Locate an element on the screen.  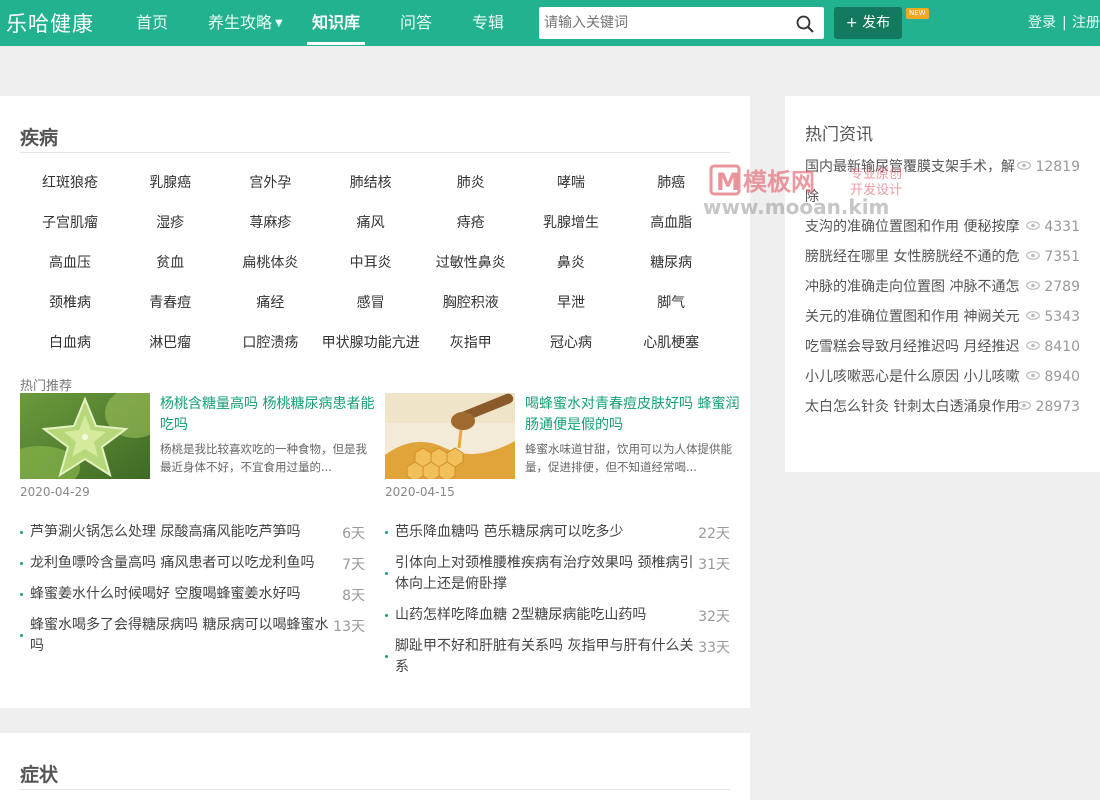
view-count: 4331 is located at coordinates (1053, 227).